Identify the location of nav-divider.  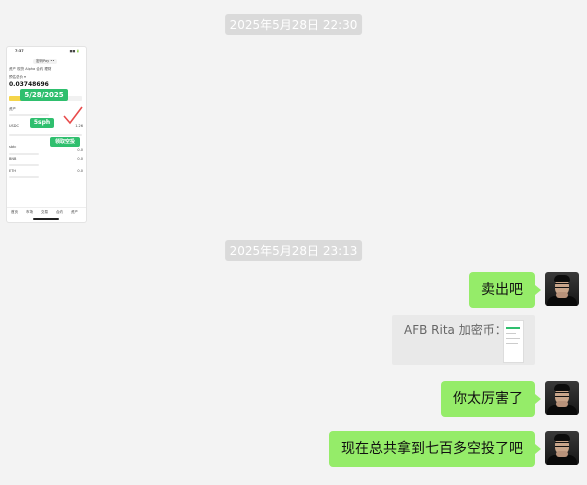
(46, 207).